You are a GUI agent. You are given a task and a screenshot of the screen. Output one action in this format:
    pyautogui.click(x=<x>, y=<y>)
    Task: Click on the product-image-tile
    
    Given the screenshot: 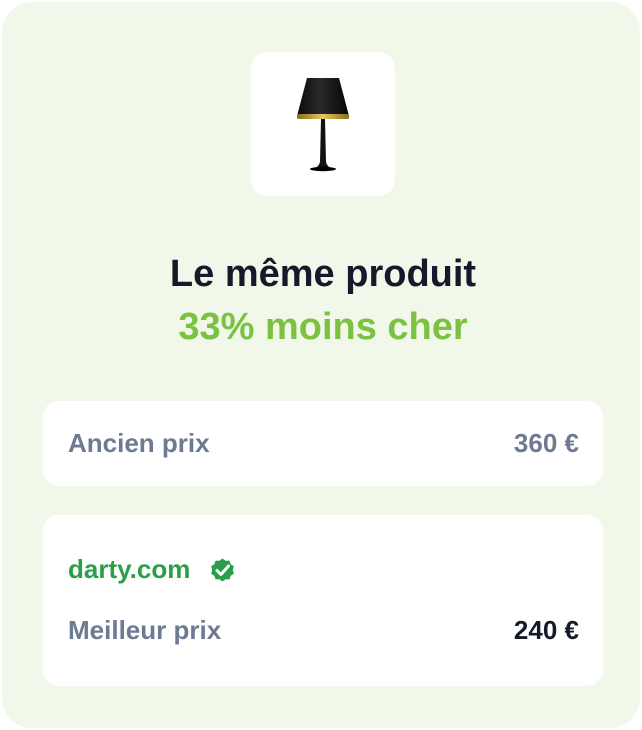 What is the action you would take?
    pyautogui.click(x=323, y=124)
    